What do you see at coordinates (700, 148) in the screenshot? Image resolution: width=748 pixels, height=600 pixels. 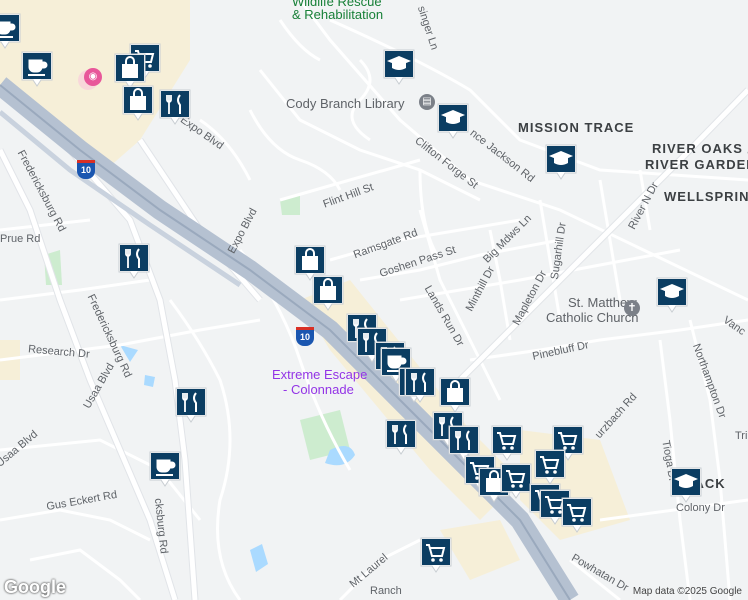 I see `area-label-river-oaks: RIVER OAKS /` at bounding box center [700, 148].